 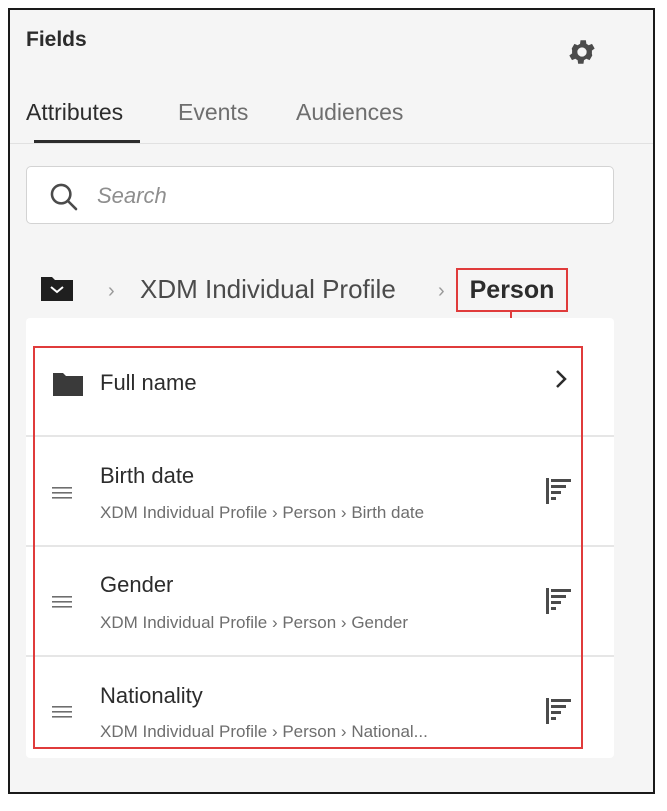 What do you see at coordinates (147, 475) in the screenshot?
I see `list-item-title: Birth date` at bounding box center [147, 475].